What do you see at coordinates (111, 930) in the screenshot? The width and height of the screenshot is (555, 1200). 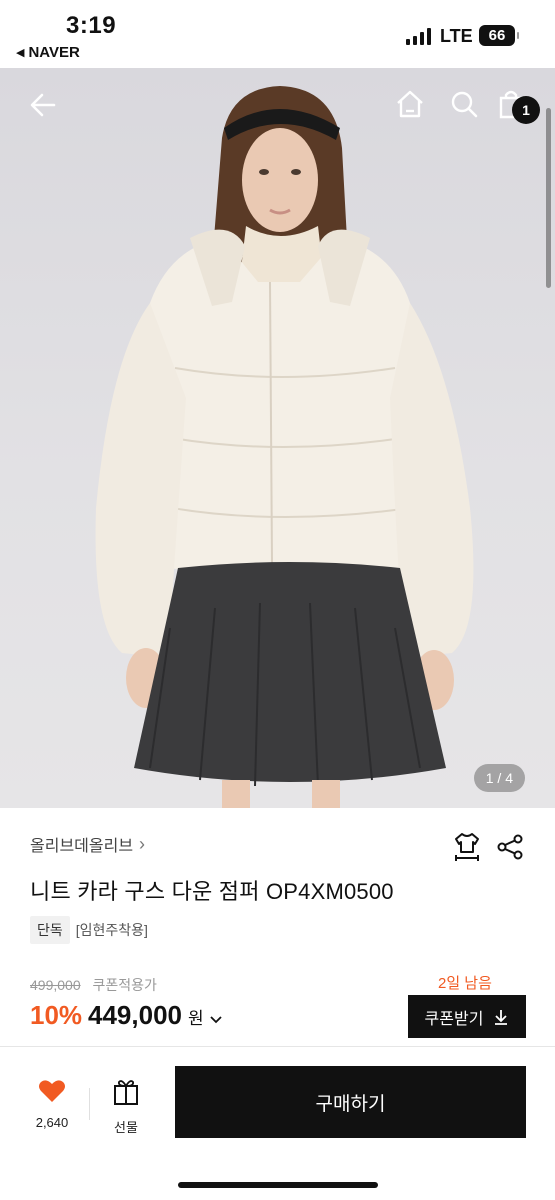 I see `celebrity-tag: [임현주착용]` at bounding box center [111, 930].